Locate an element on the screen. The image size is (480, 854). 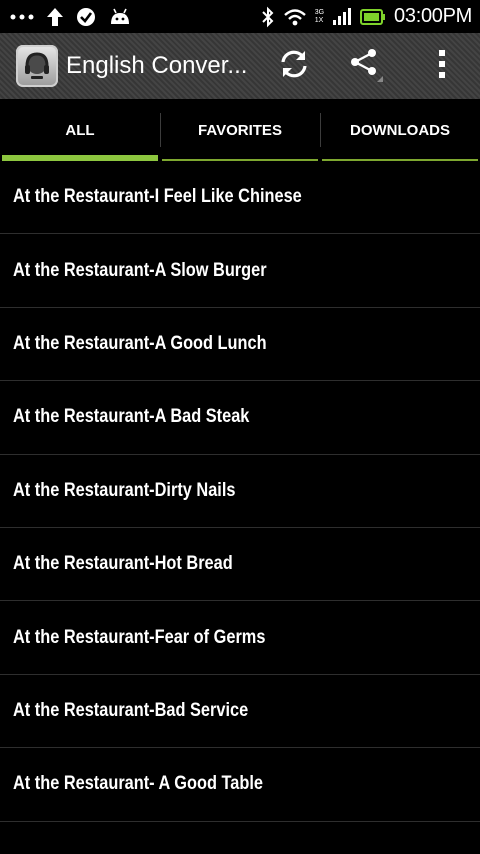
status-bar: 3G 1X 03:00PM is located at coordinates (240, 16).